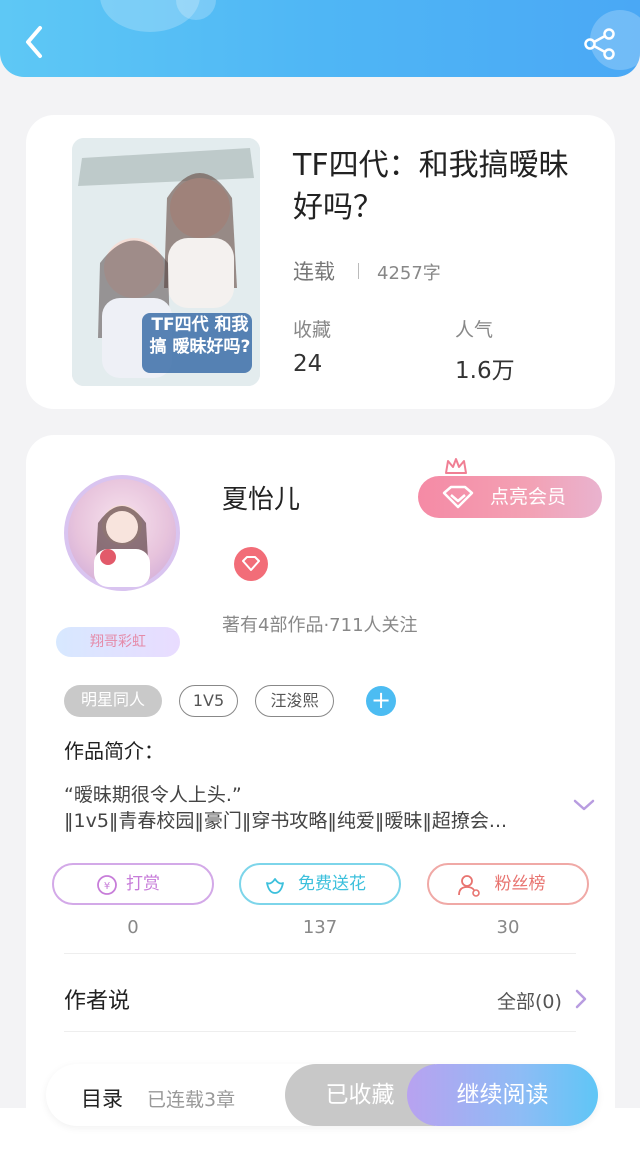  I want to click on fans-count: 30, so click(508, 927).